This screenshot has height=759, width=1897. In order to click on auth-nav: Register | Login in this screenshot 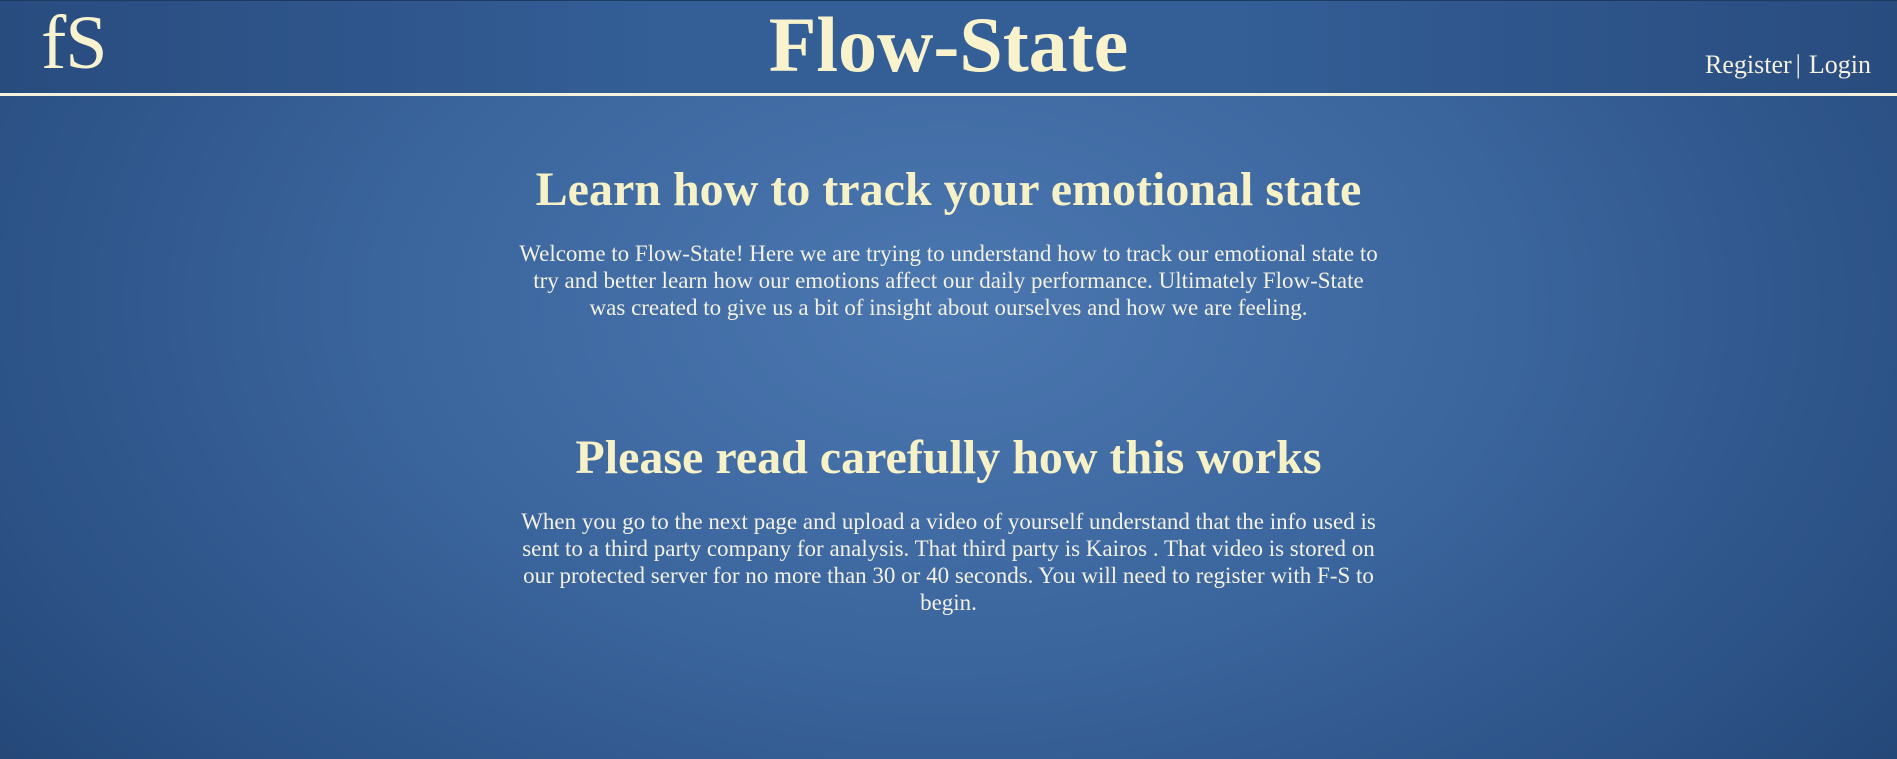, I will do `click(1788, 65)`.